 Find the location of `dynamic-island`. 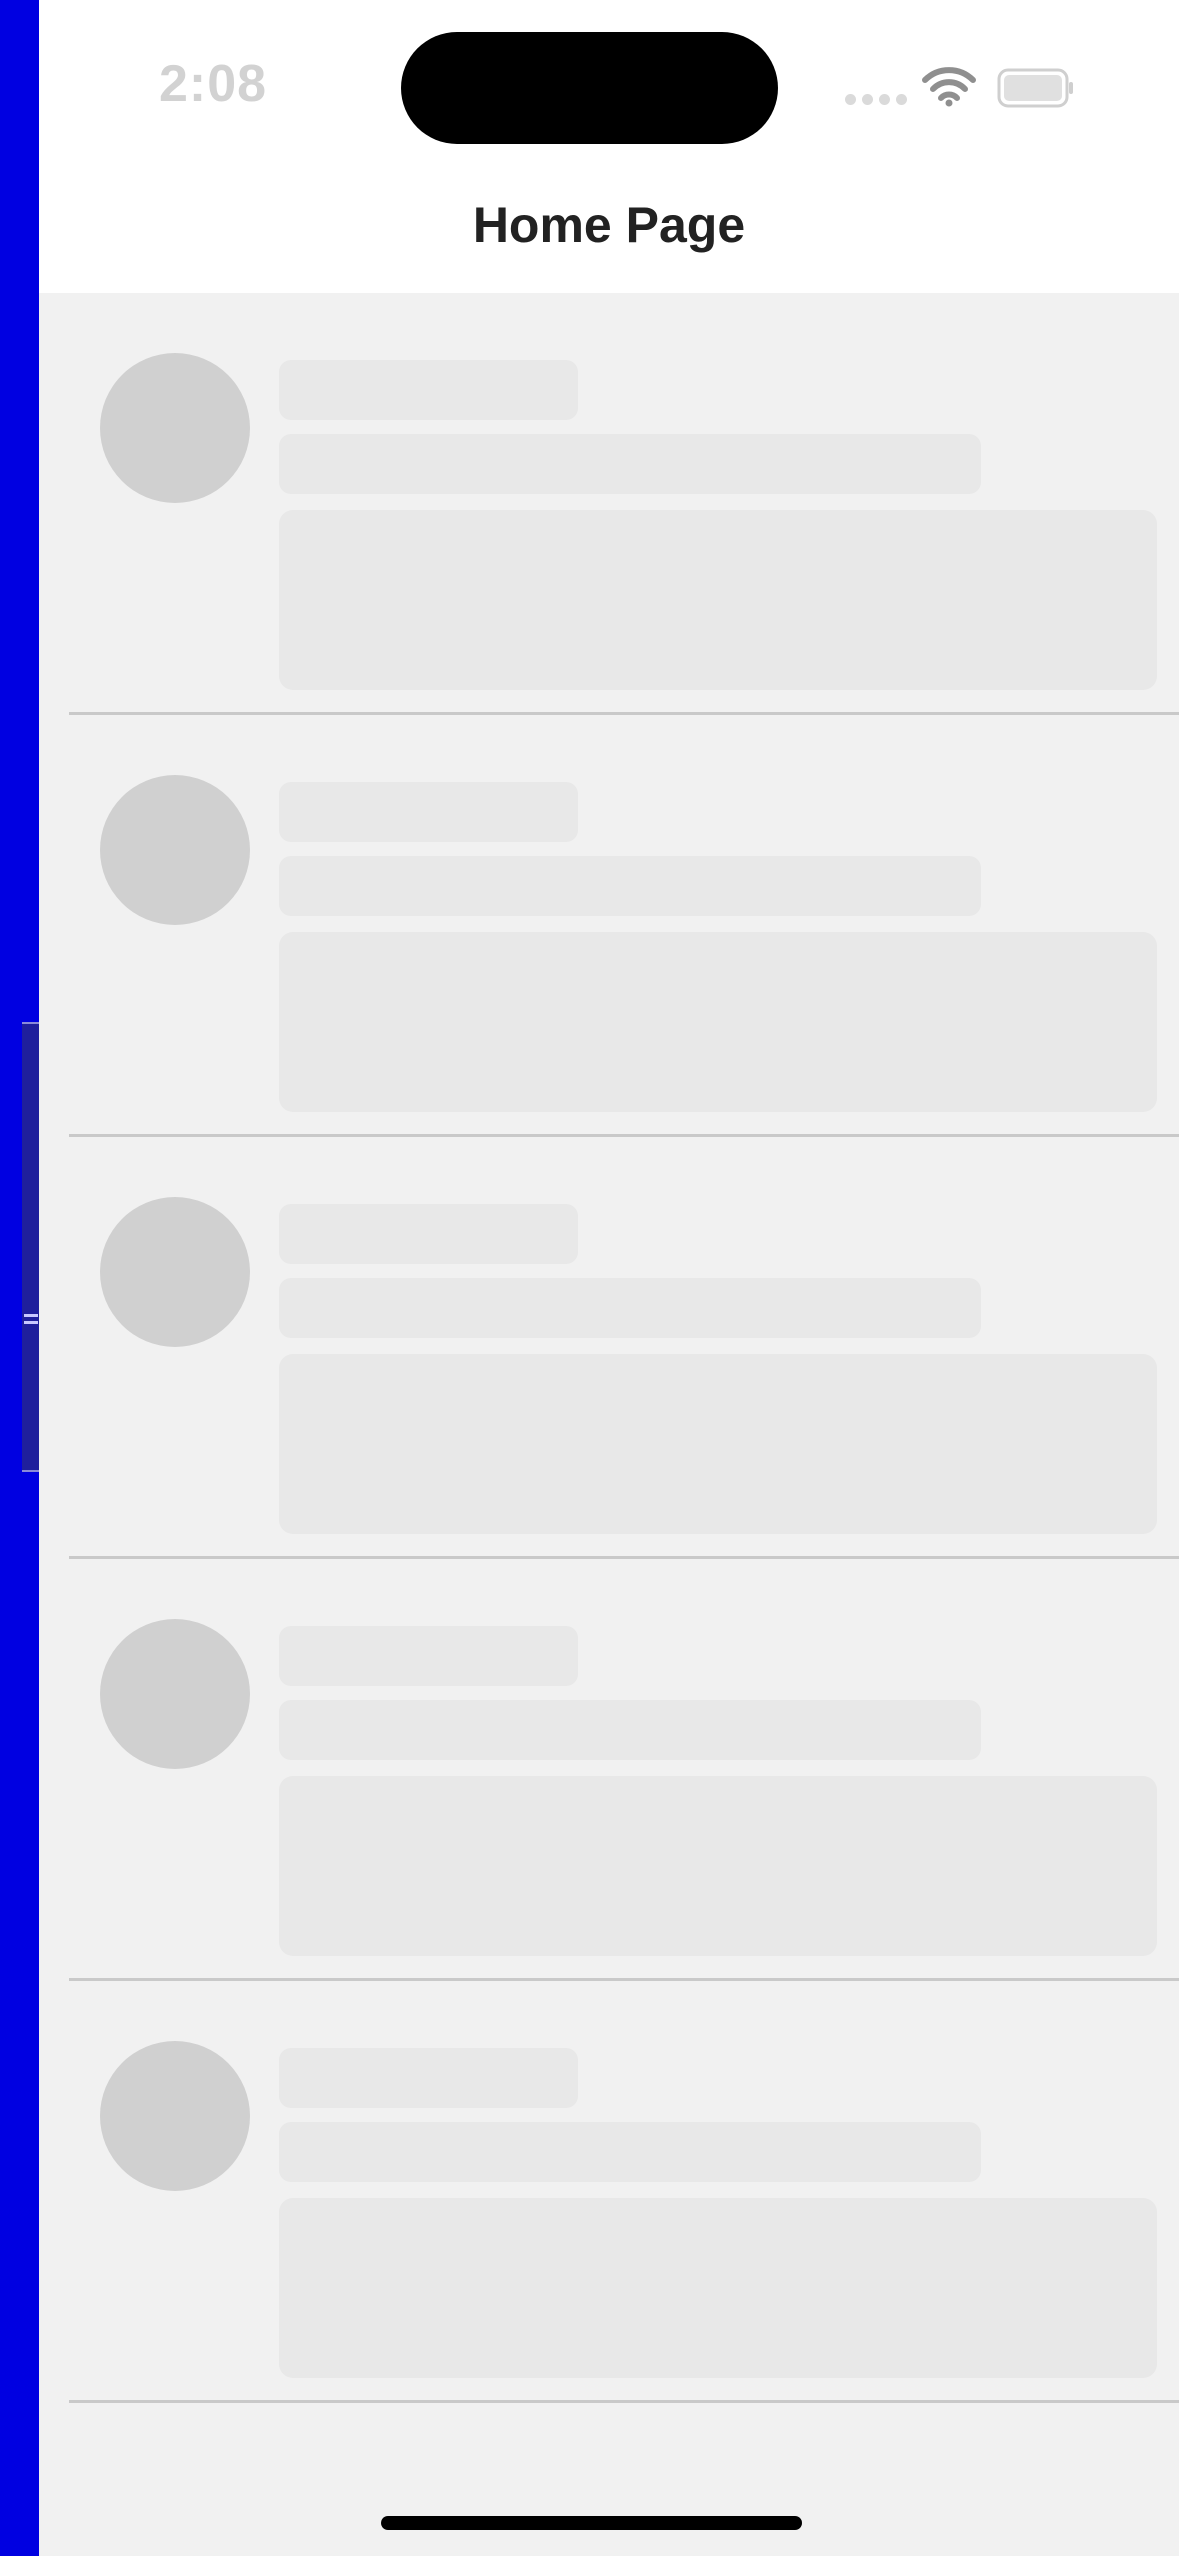

dynamic-island is located at coordinates (589, 88).